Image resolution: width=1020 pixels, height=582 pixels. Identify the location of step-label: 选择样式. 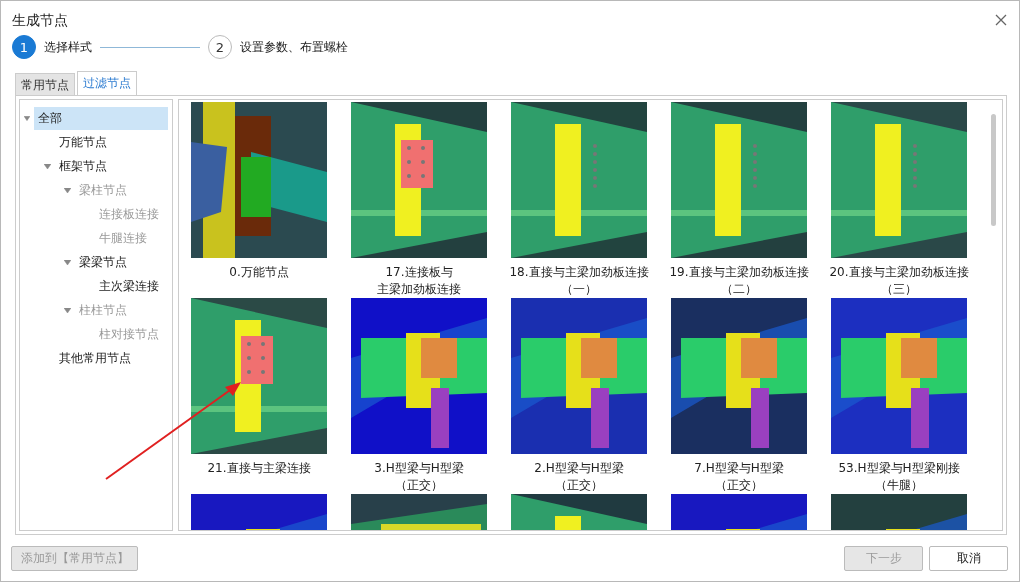
(68, 47).